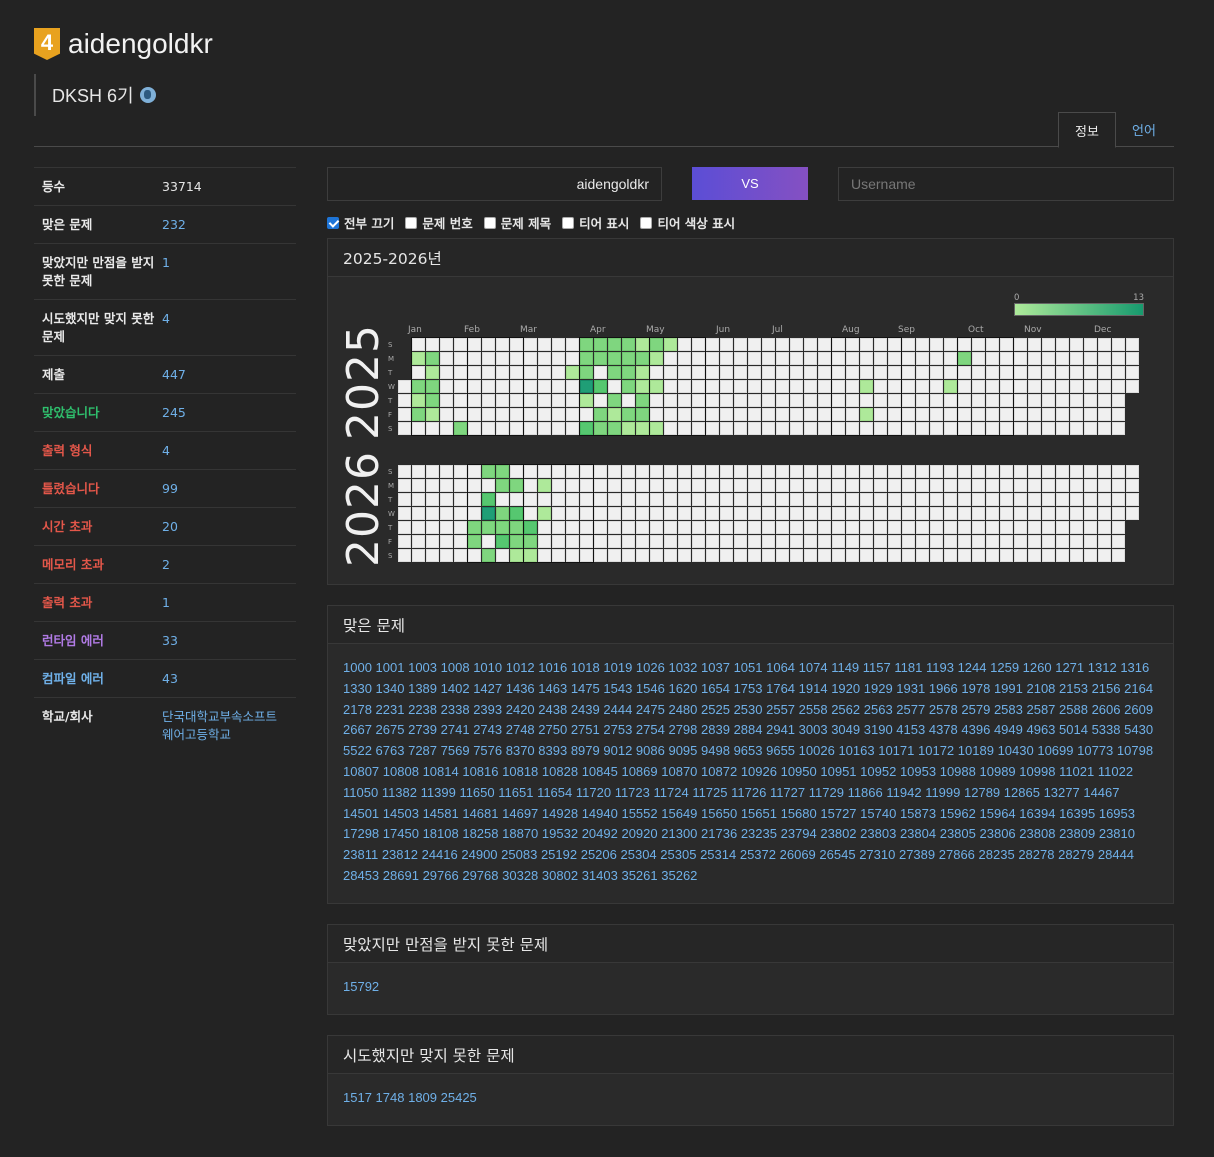 The image size is (1214, 1157). Describe the element at coordinates (225, 328) in the screenshot. I see `stat-value: 4` at that location.